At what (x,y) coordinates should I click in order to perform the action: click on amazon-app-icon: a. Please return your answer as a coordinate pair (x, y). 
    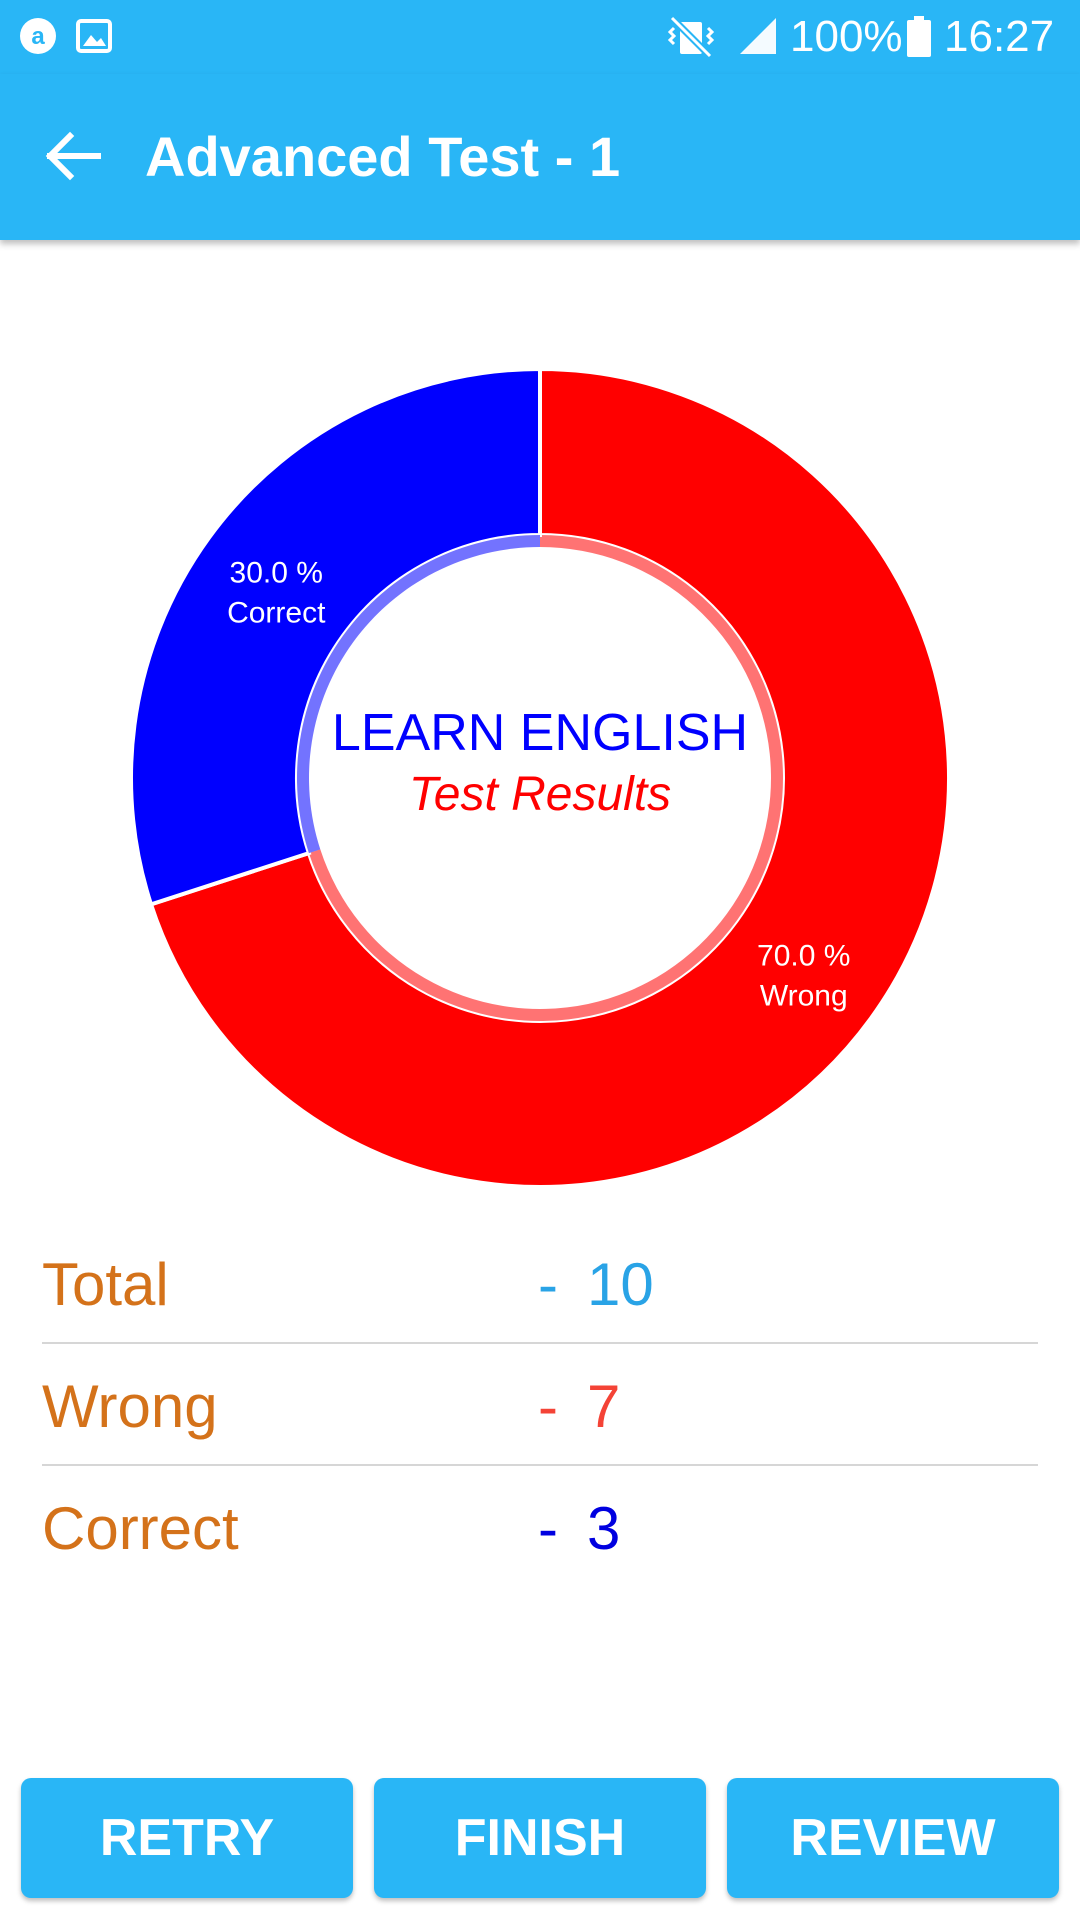
    Looking at the image, I should click on (38, 36).